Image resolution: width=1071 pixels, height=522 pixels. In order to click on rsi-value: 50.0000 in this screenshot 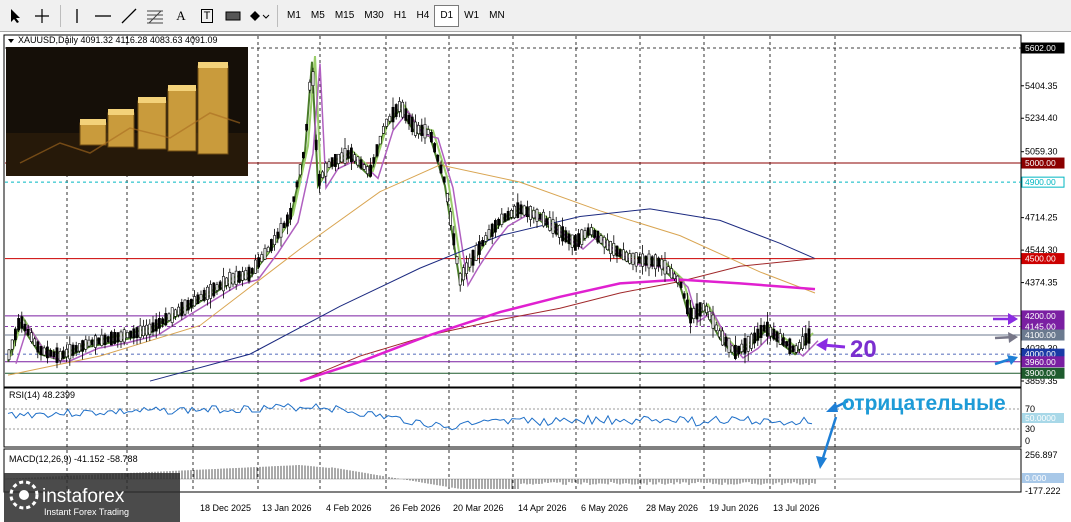, I will do `click(1040, 418)`.